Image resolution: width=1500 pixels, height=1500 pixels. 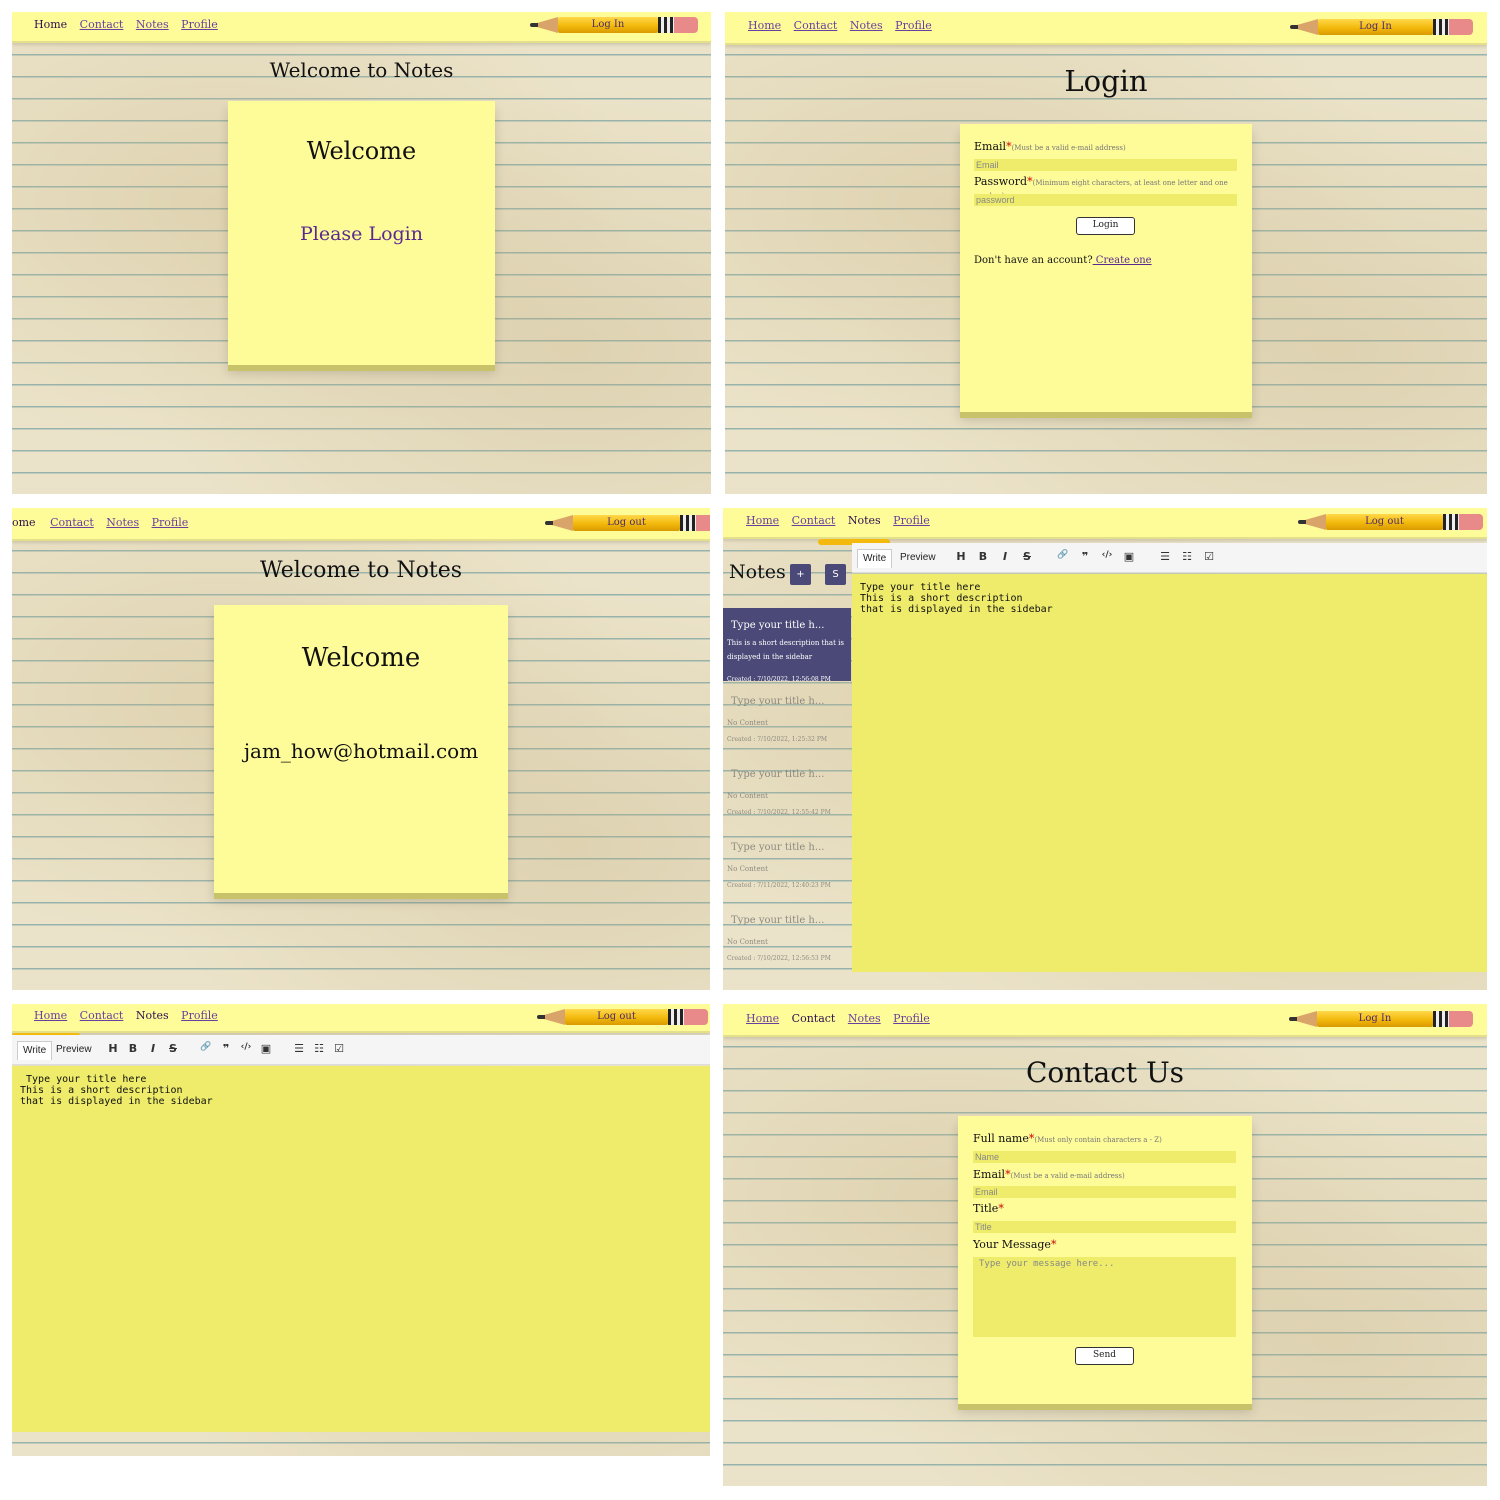 What do you see at coordinates (1104, 1356) in the screenshot?
I see `send-button: Send` at bounding box center [1104, 1356].